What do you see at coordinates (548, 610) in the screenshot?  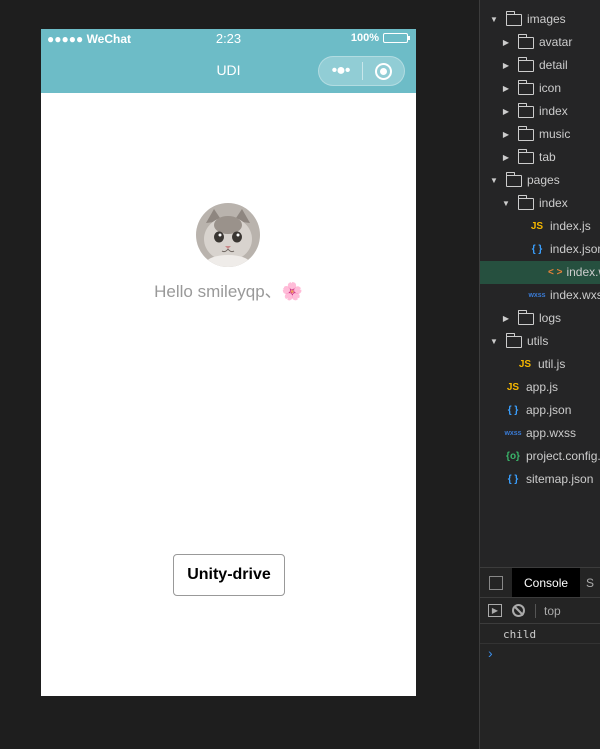 I see `context-selector: top` at bounding box center [548, 610].